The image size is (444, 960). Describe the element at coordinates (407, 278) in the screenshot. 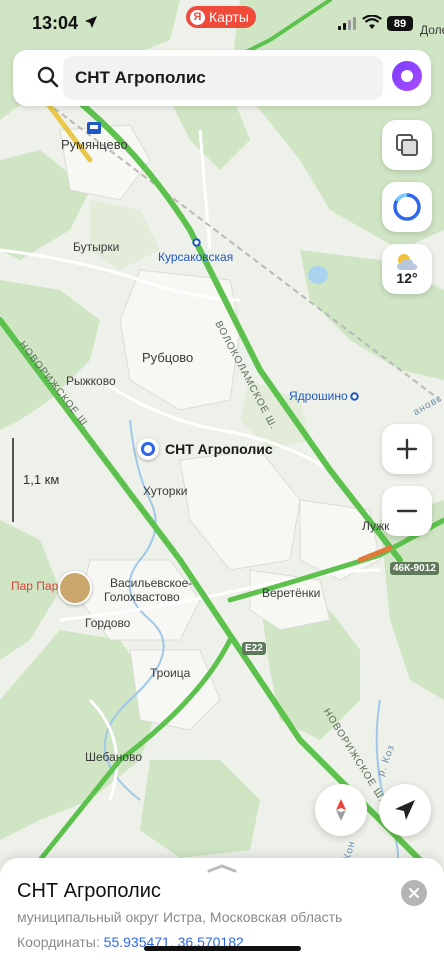

I see `weather-temperature: 12°` at that location.